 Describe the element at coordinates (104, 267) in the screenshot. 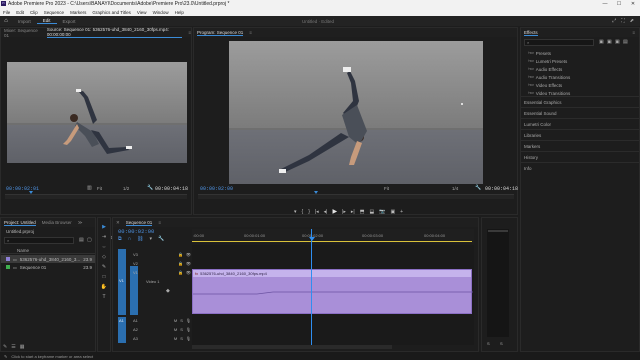

I see `pen-tool-icon: ✎` at that location.